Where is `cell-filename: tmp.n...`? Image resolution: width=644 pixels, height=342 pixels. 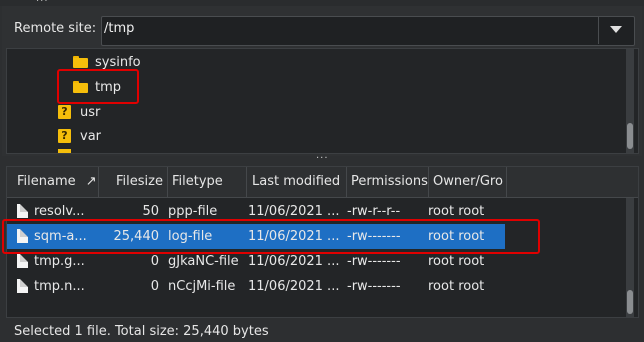
cell-filename: tmp.n... is located at coordinates (59, 286).